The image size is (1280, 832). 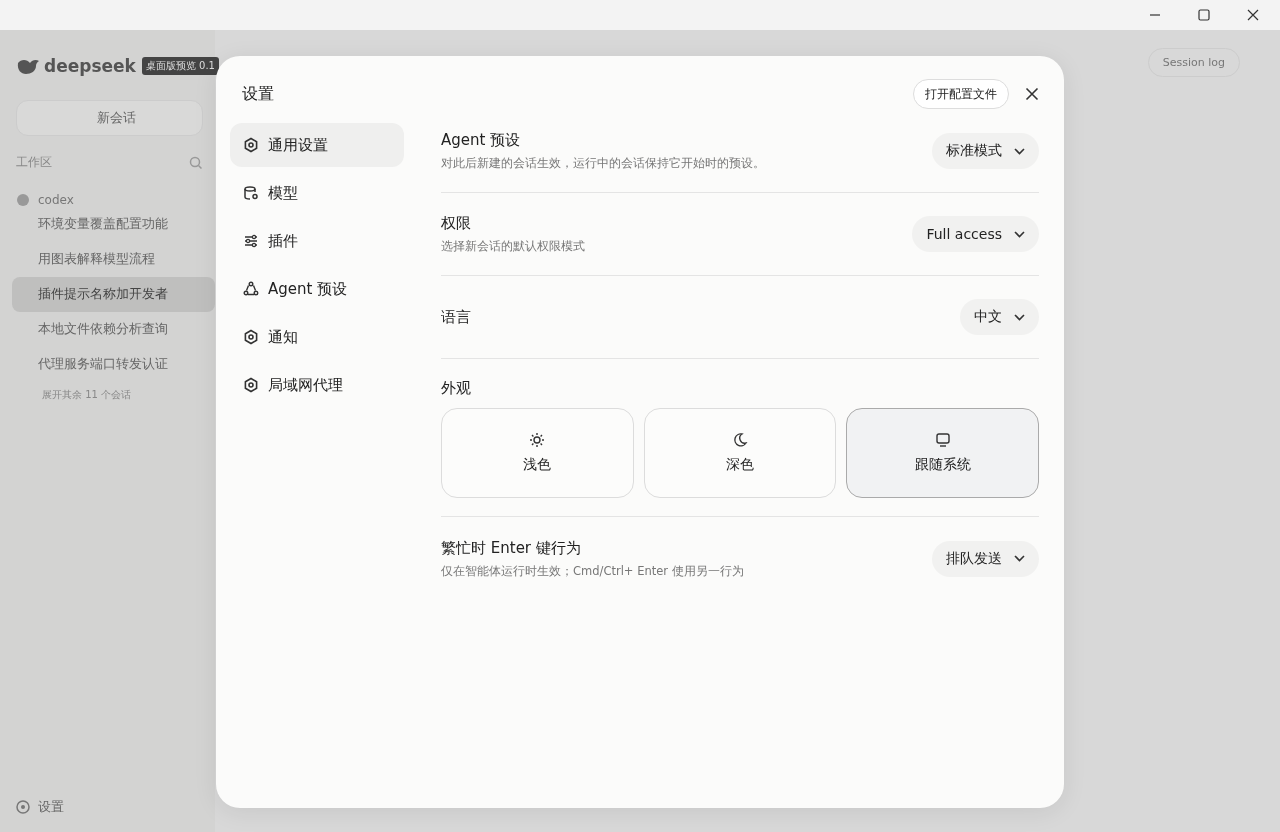 What do you see at coordinates (1204, 15) in the screenshot?
I see `maximize-icon` at bounding box center [1204, 15].